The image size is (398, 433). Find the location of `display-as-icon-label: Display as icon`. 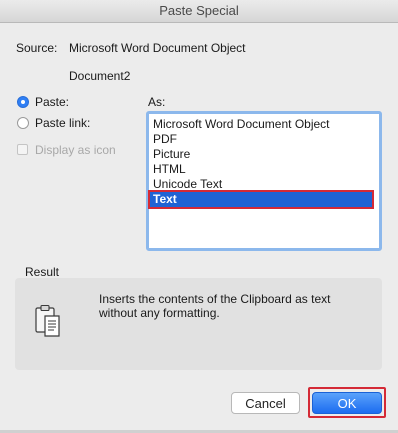

display-as-icon-label: Display as icon is located at coordinates (75, 150).